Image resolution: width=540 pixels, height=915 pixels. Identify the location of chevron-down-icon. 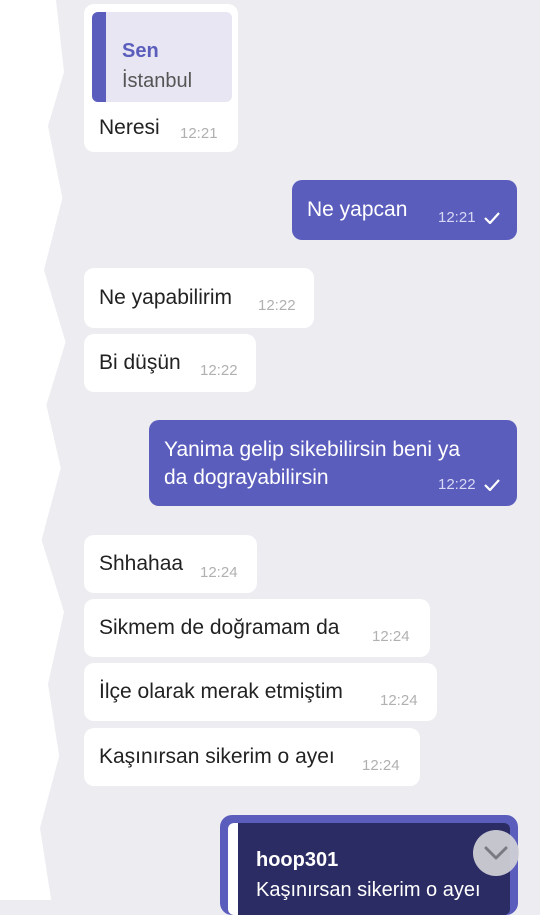
(496, 853).